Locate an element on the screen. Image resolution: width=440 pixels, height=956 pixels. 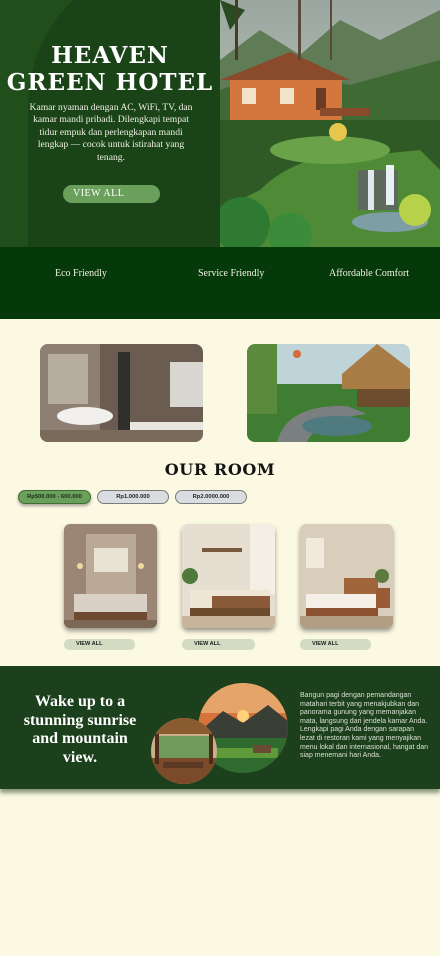
hero-title: HEAVEN GREEN HOTEL is located at coordinates (110, 69).